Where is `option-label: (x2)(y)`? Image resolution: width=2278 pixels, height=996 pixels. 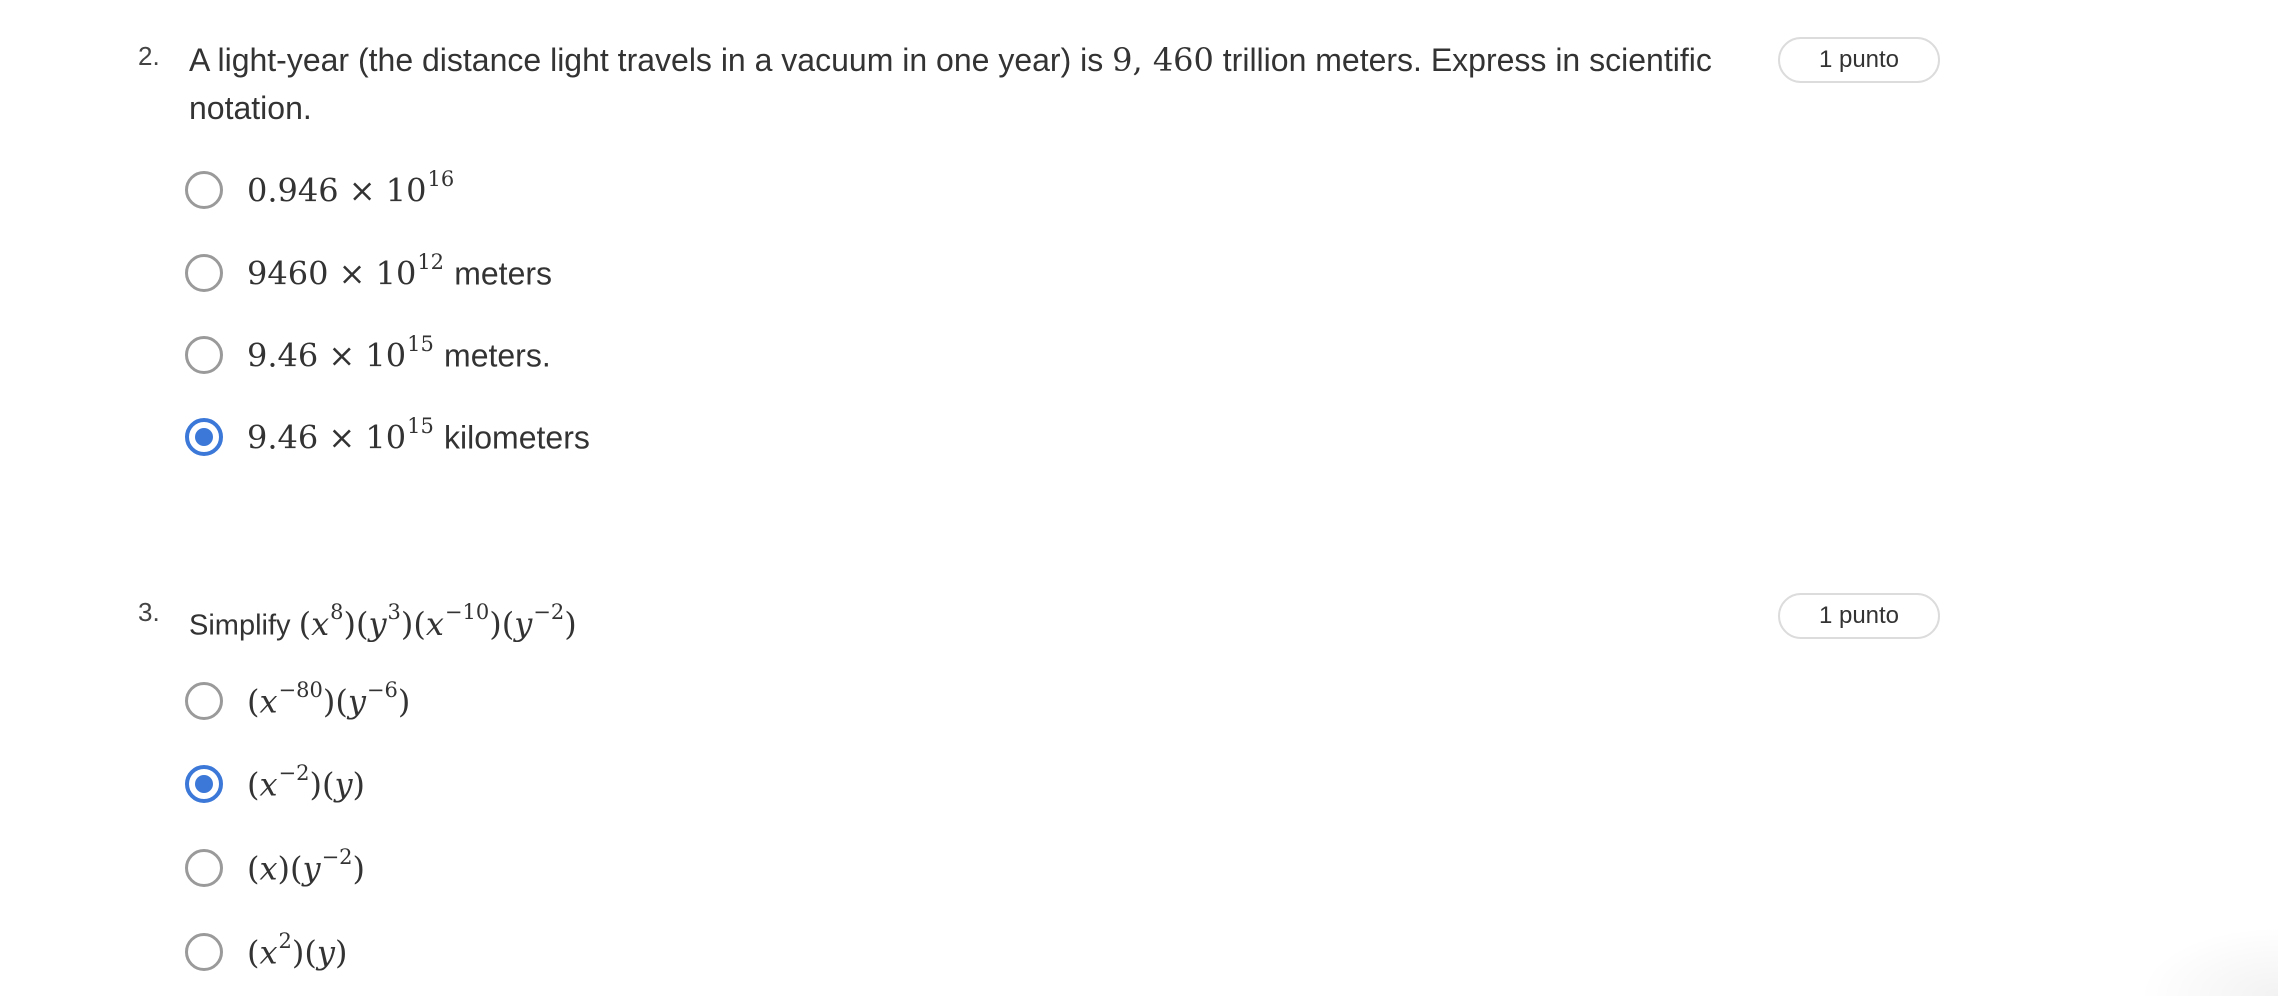 option-label: (x2)(y) is located at coordinates (297, 950).